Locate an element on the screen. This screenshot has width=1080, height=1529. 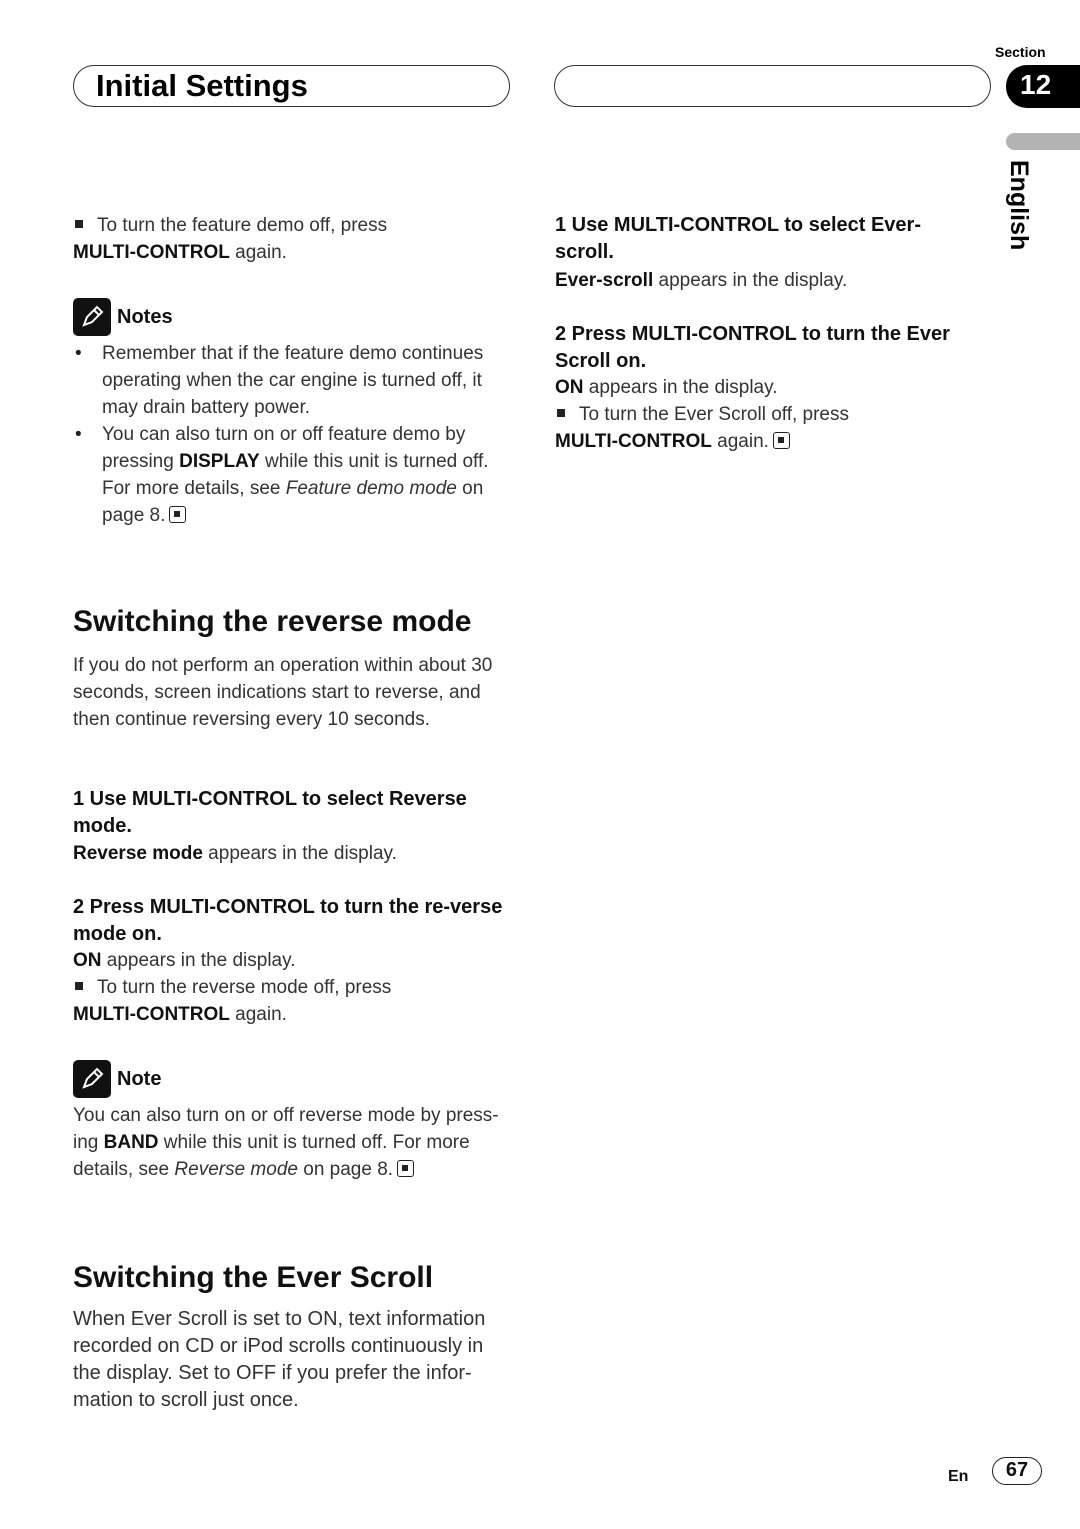
chapter-title-box-right is located at coordinates (772, 86).